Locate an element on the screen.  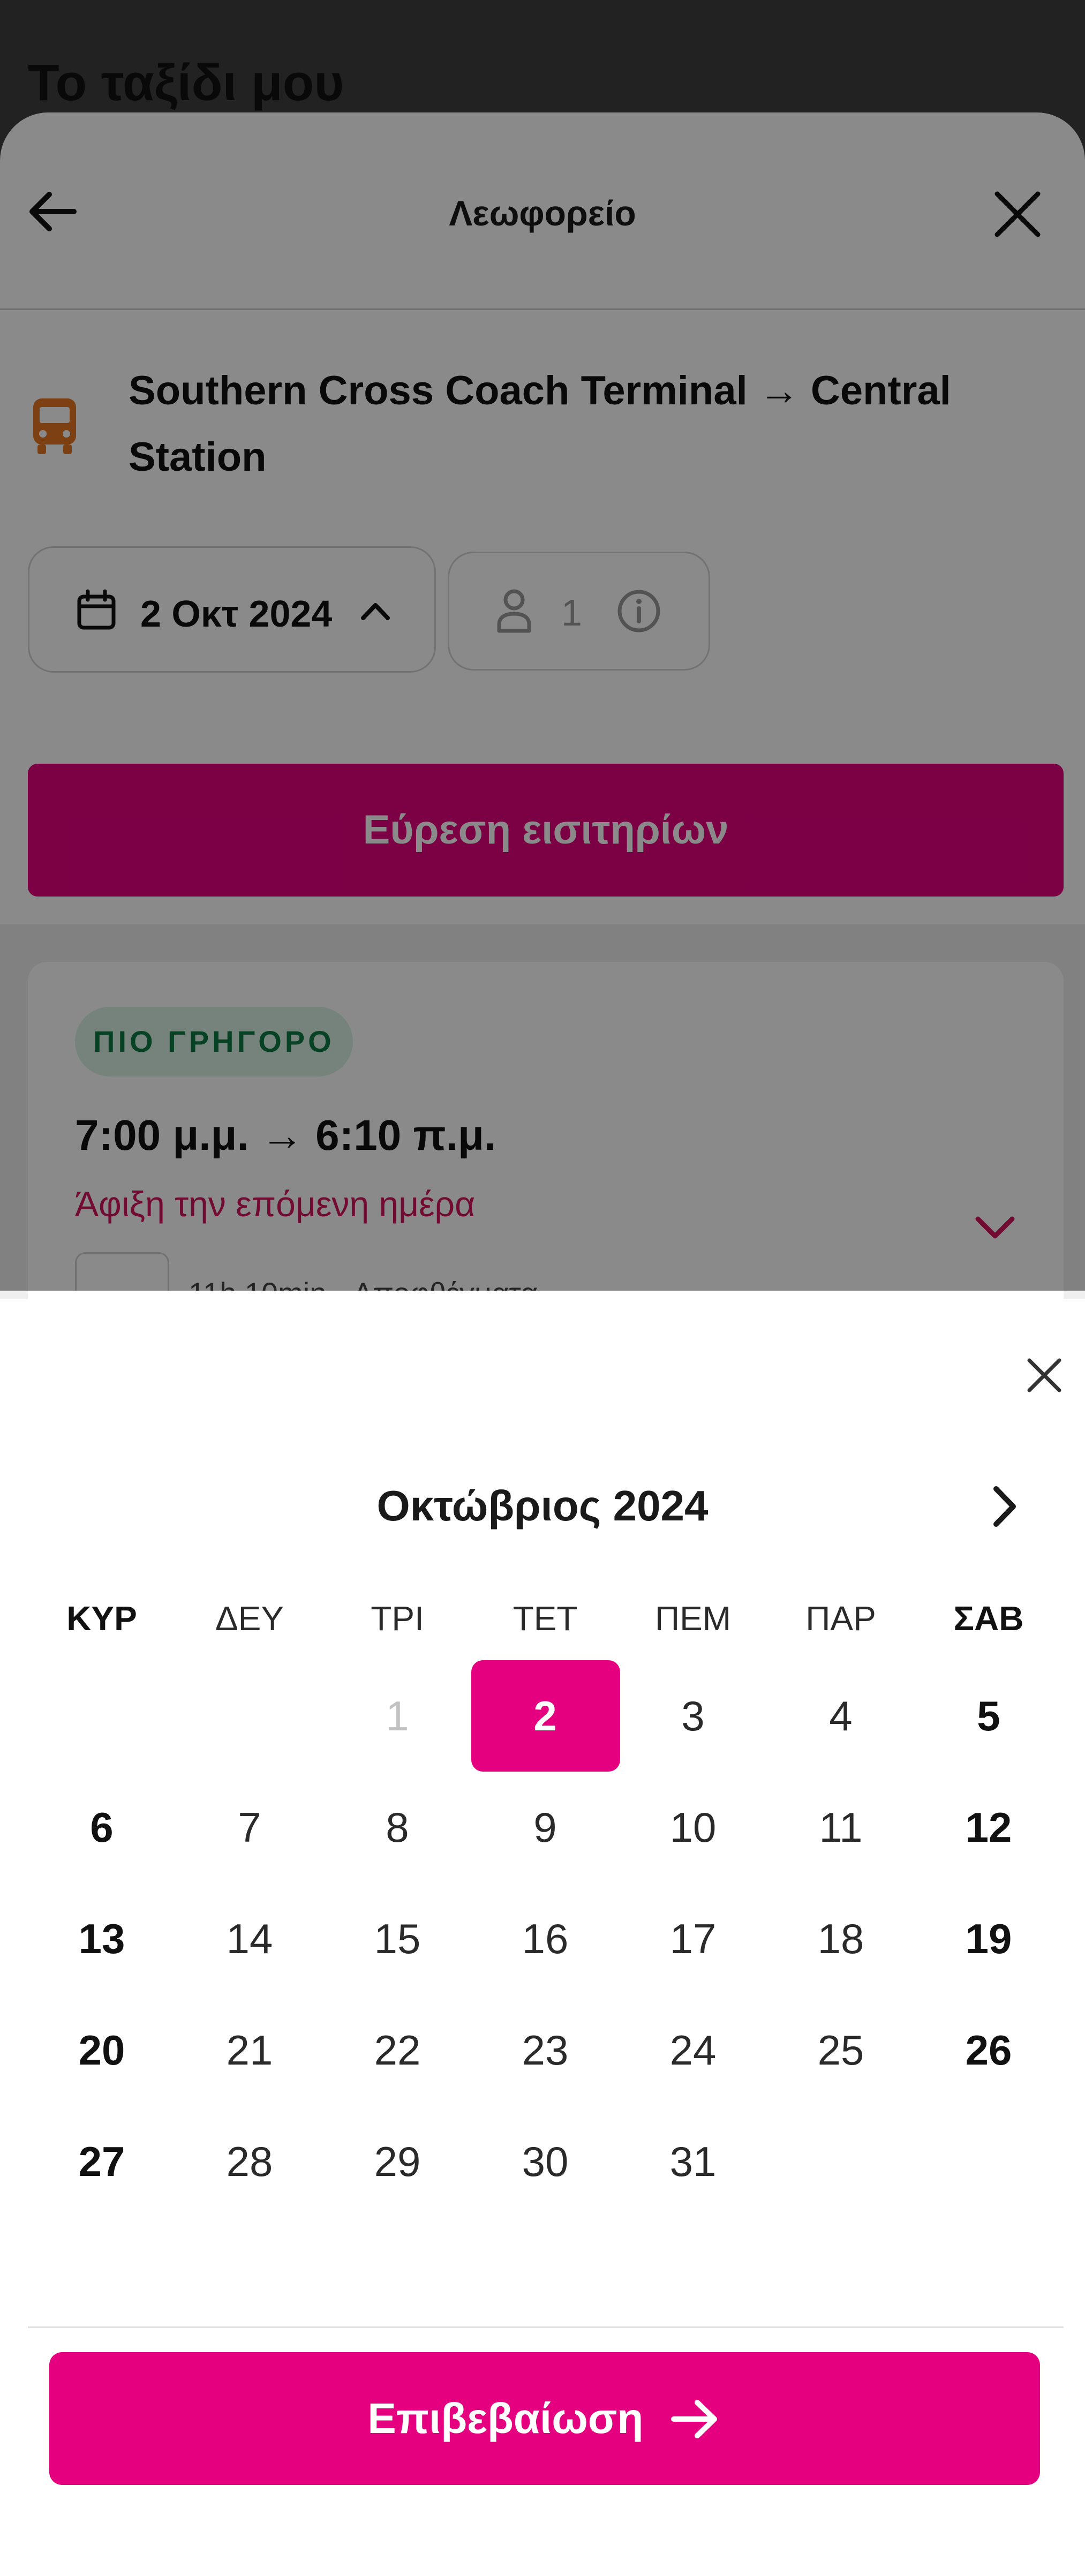
calendar-day-selected: 2 is located at coordinates (545, 1716).